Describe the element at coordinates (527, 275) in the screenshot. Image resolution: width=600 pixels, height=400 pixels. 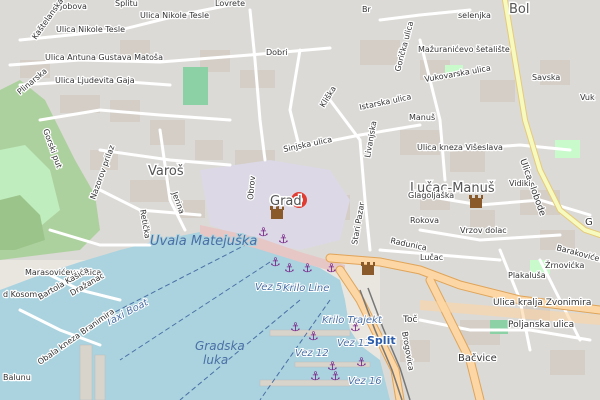
I see `street-plakalusa: Plakaluša` at that location.